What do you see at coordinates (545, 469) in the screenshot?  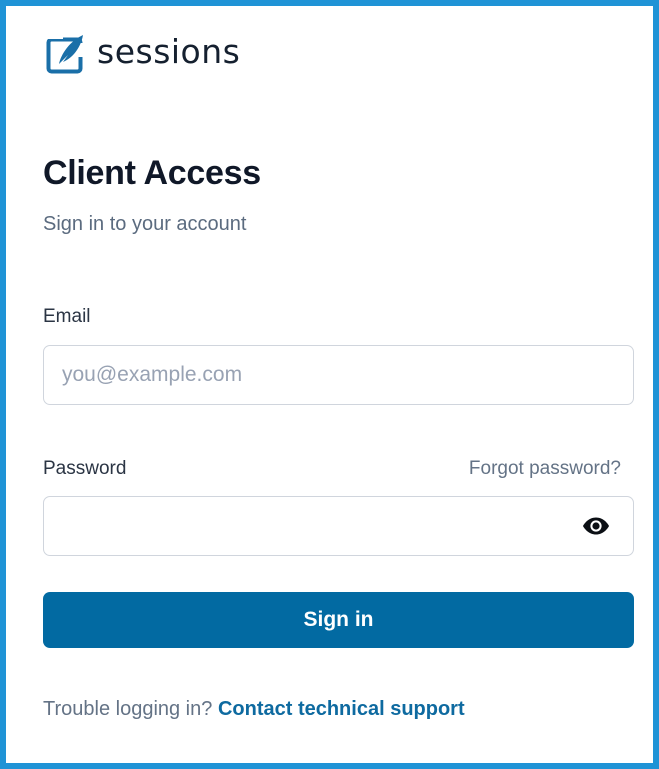 I see `forgot-password-link: Forgot password?` at bounding box center [545, 469].